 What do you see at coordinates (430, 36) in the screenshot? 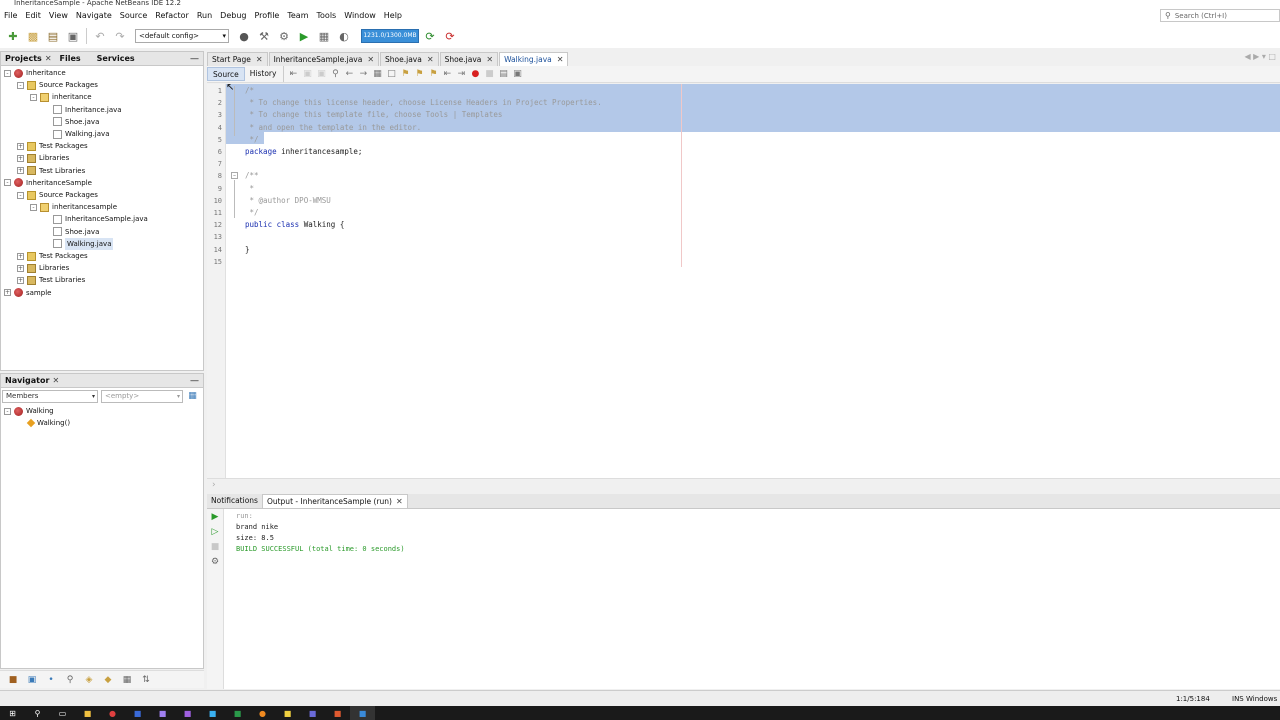
I see `gc-icon: ⟳` at bounding box center [430, 36].